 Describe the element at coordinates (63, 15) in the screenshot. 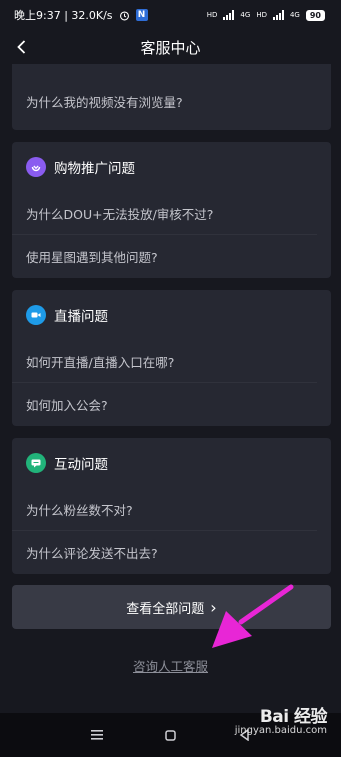

I see `status-time-speed: 晚上9:37 | 32.0K/s` at that location.